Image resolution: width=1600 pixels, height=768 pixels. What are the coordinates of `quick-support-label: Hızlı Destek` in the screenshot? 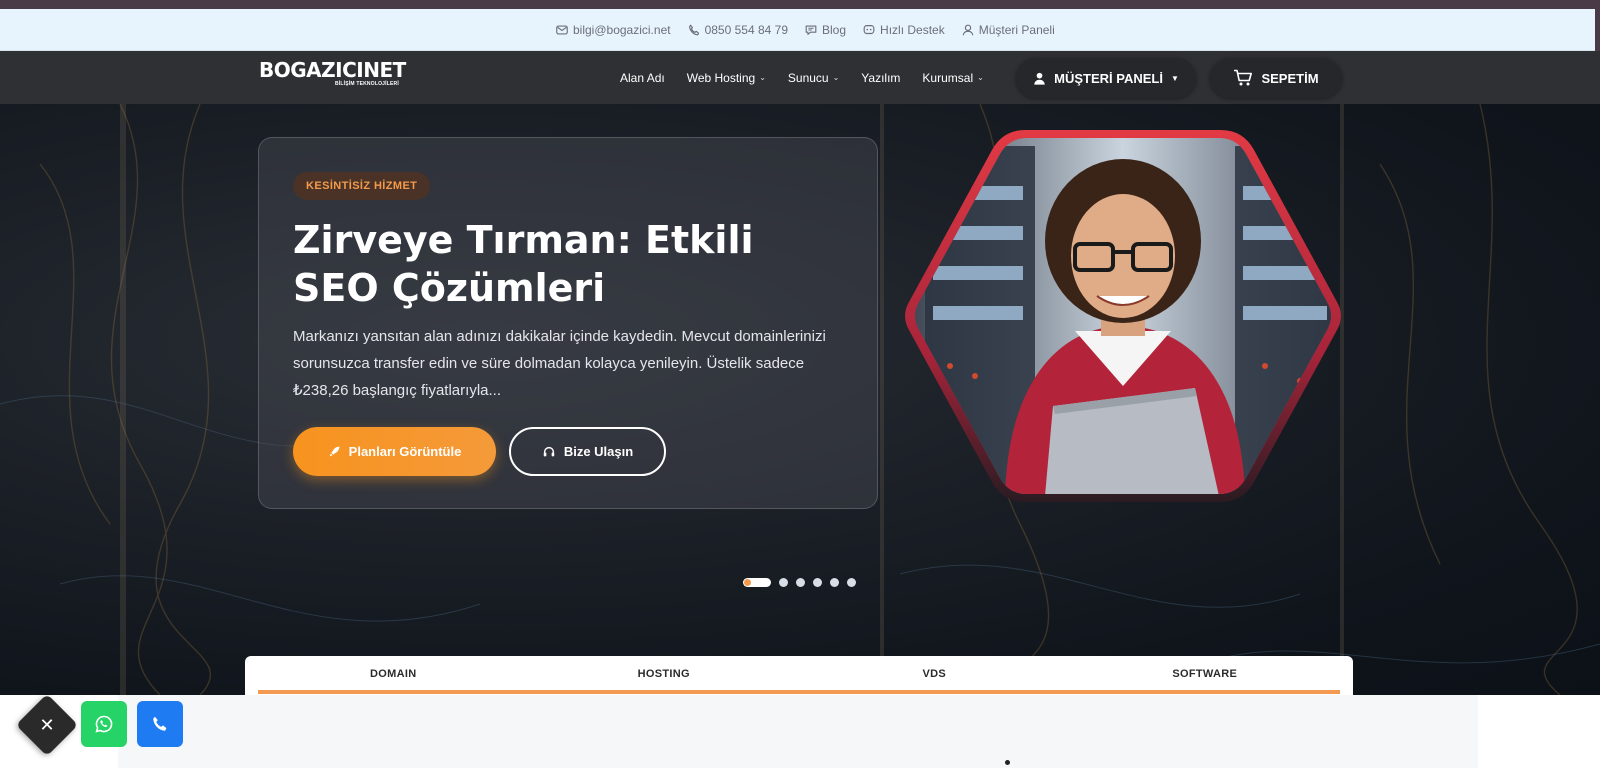 It's located at (912, 30).